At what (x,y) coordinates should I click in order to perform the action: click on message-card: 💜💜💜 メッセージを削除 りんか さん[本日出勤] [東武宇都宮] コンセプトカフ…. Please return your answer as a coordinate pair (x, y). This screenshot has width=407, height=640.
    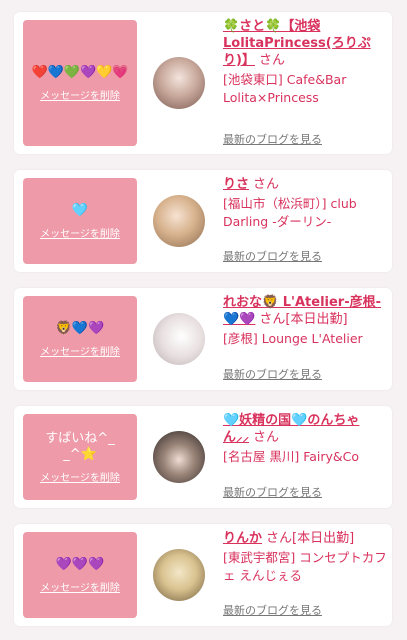
    Looking at the image, I should click on (203, 575).